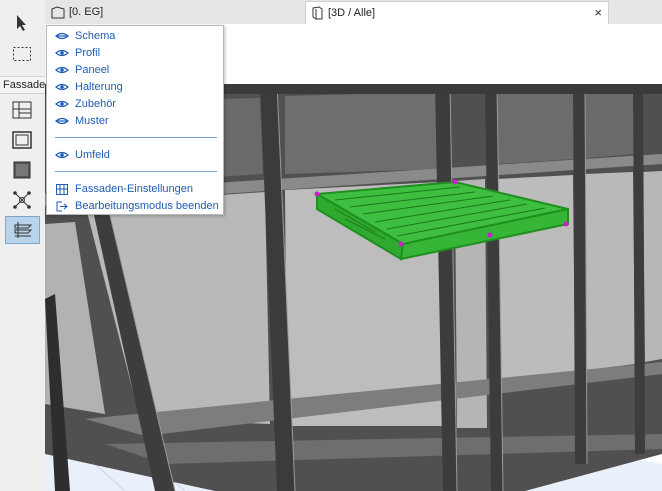 This screenshot has width=662, height=491. Describe the element at coordinates (22, 170) in the screenshot. I see `facade-panel-icon` at that location.